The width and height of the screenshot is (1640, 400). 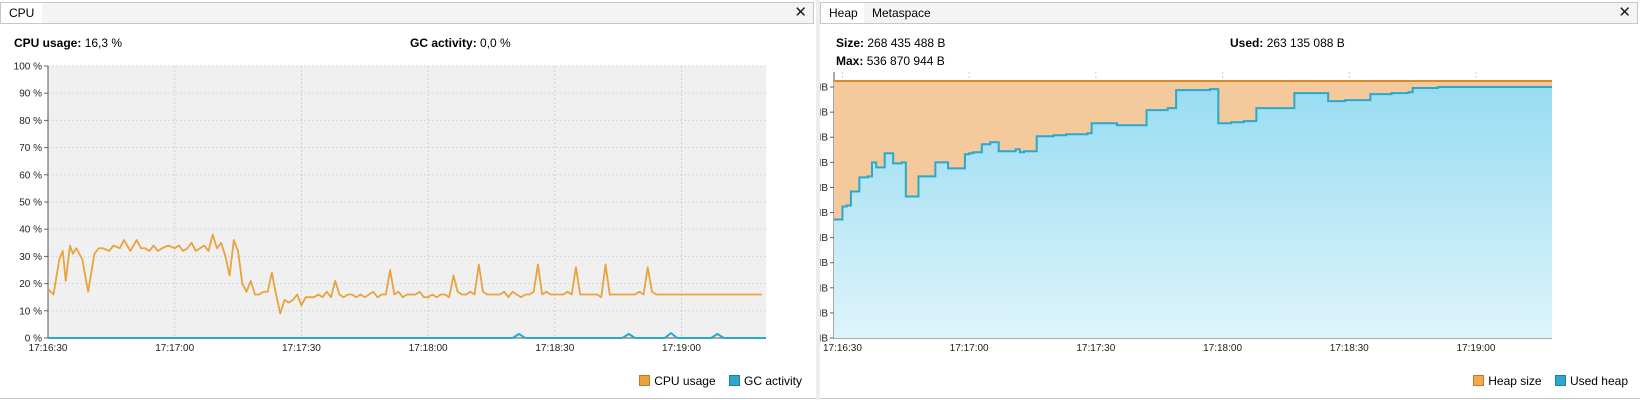 What do you see at coordinates (824, 88) in the screenshot?
I see `y-tick-label: 250 MB` at bounding box center [824, 88].